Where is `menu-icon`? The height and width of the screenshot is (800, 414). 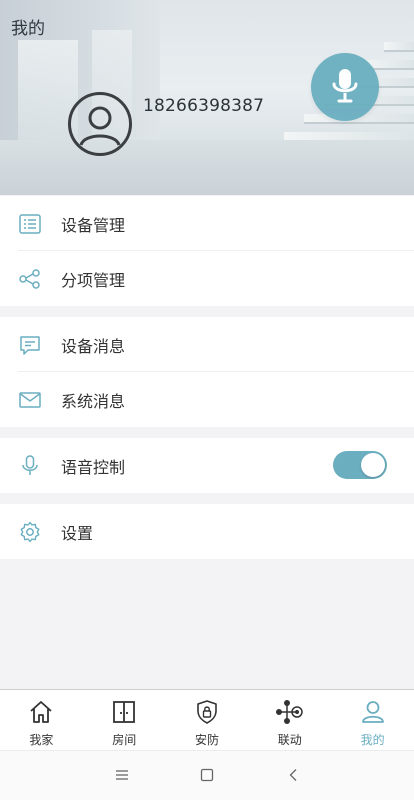 menu-icon is located at coordinates (122, 775).